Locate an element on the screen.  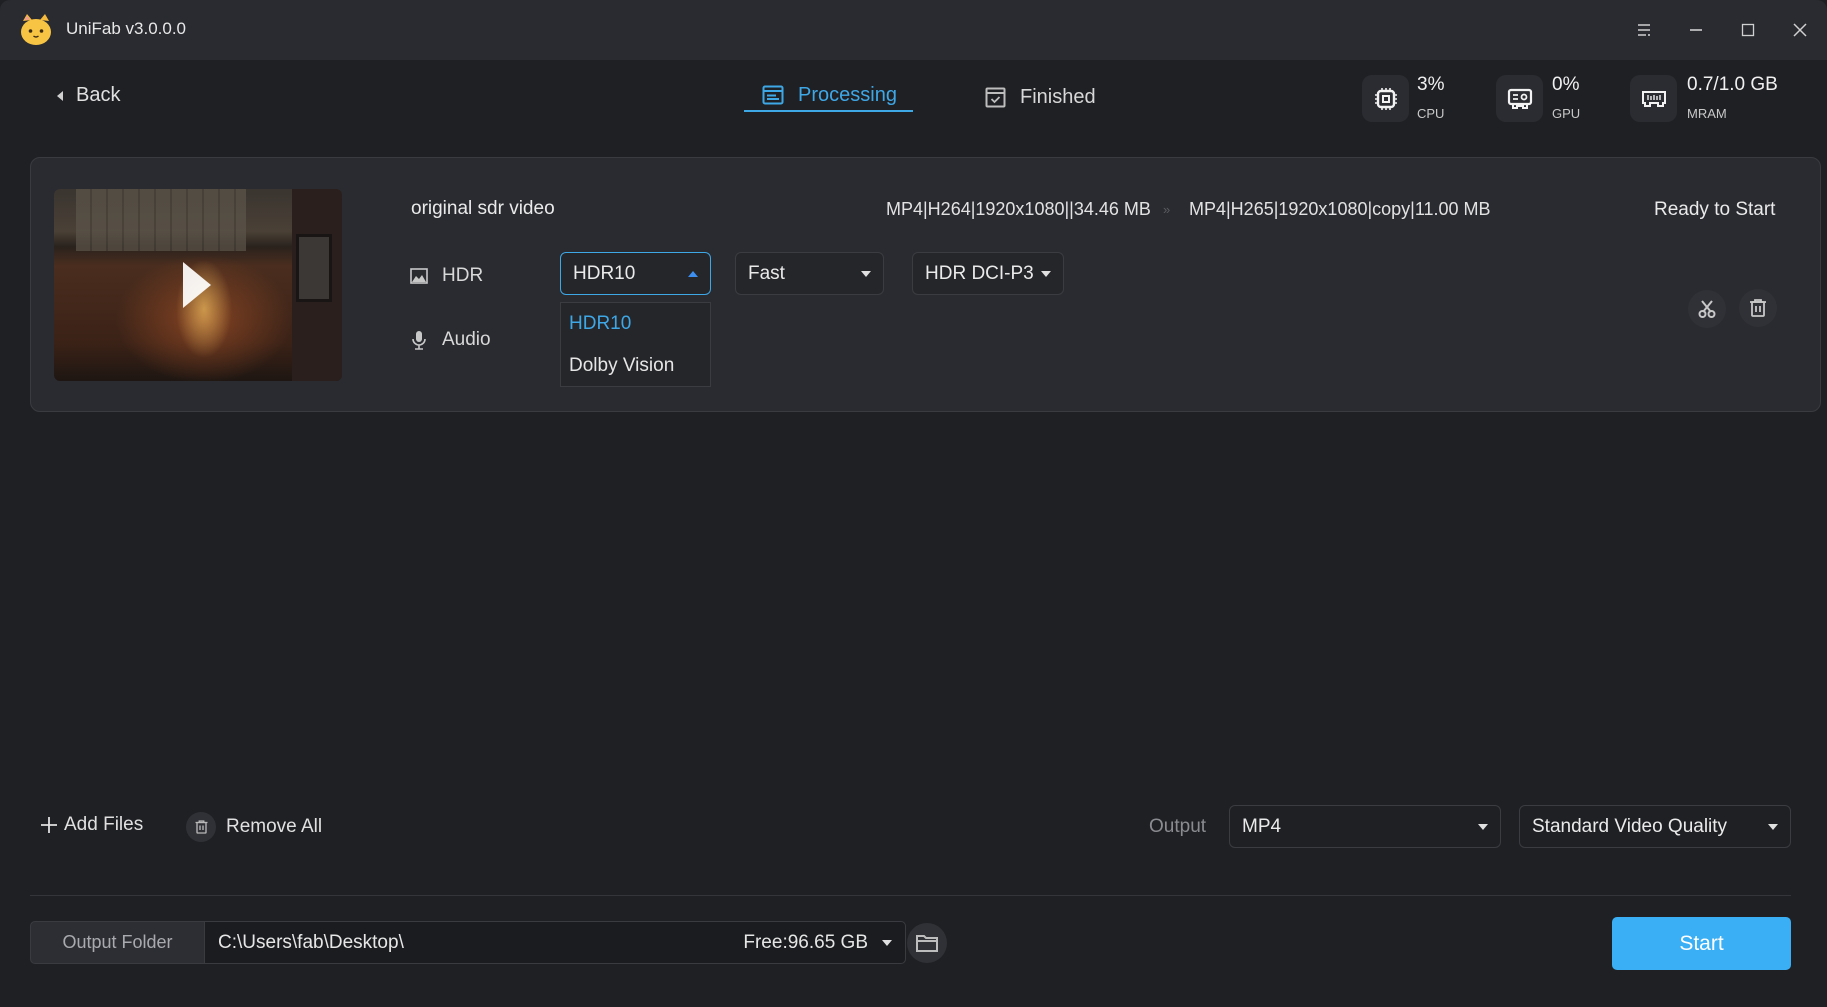
gpu-icon is located at coordinates (1519, 98).